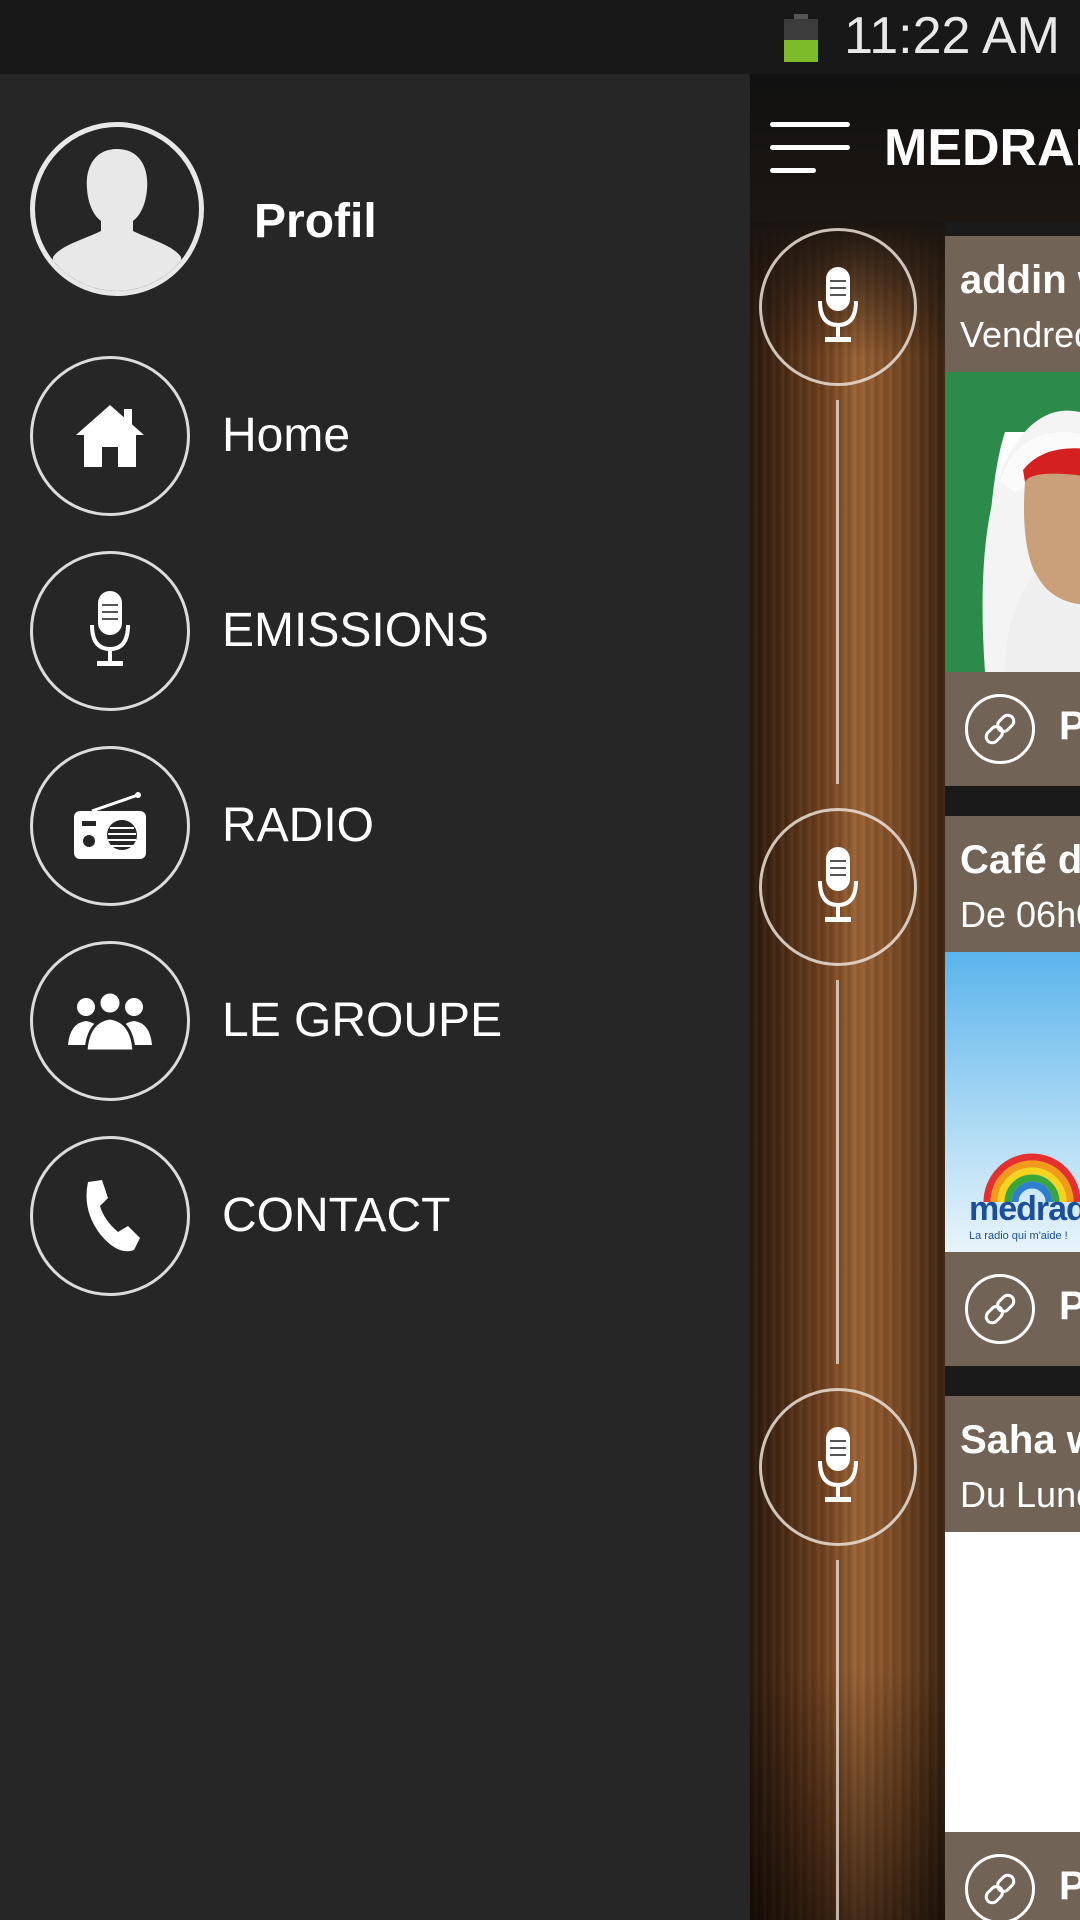 The image size is (1080, 1920). Describe the element at coordinates (1012, 304) in the screenshot. I see `show-card-header: addin w Vendredi` at that location.